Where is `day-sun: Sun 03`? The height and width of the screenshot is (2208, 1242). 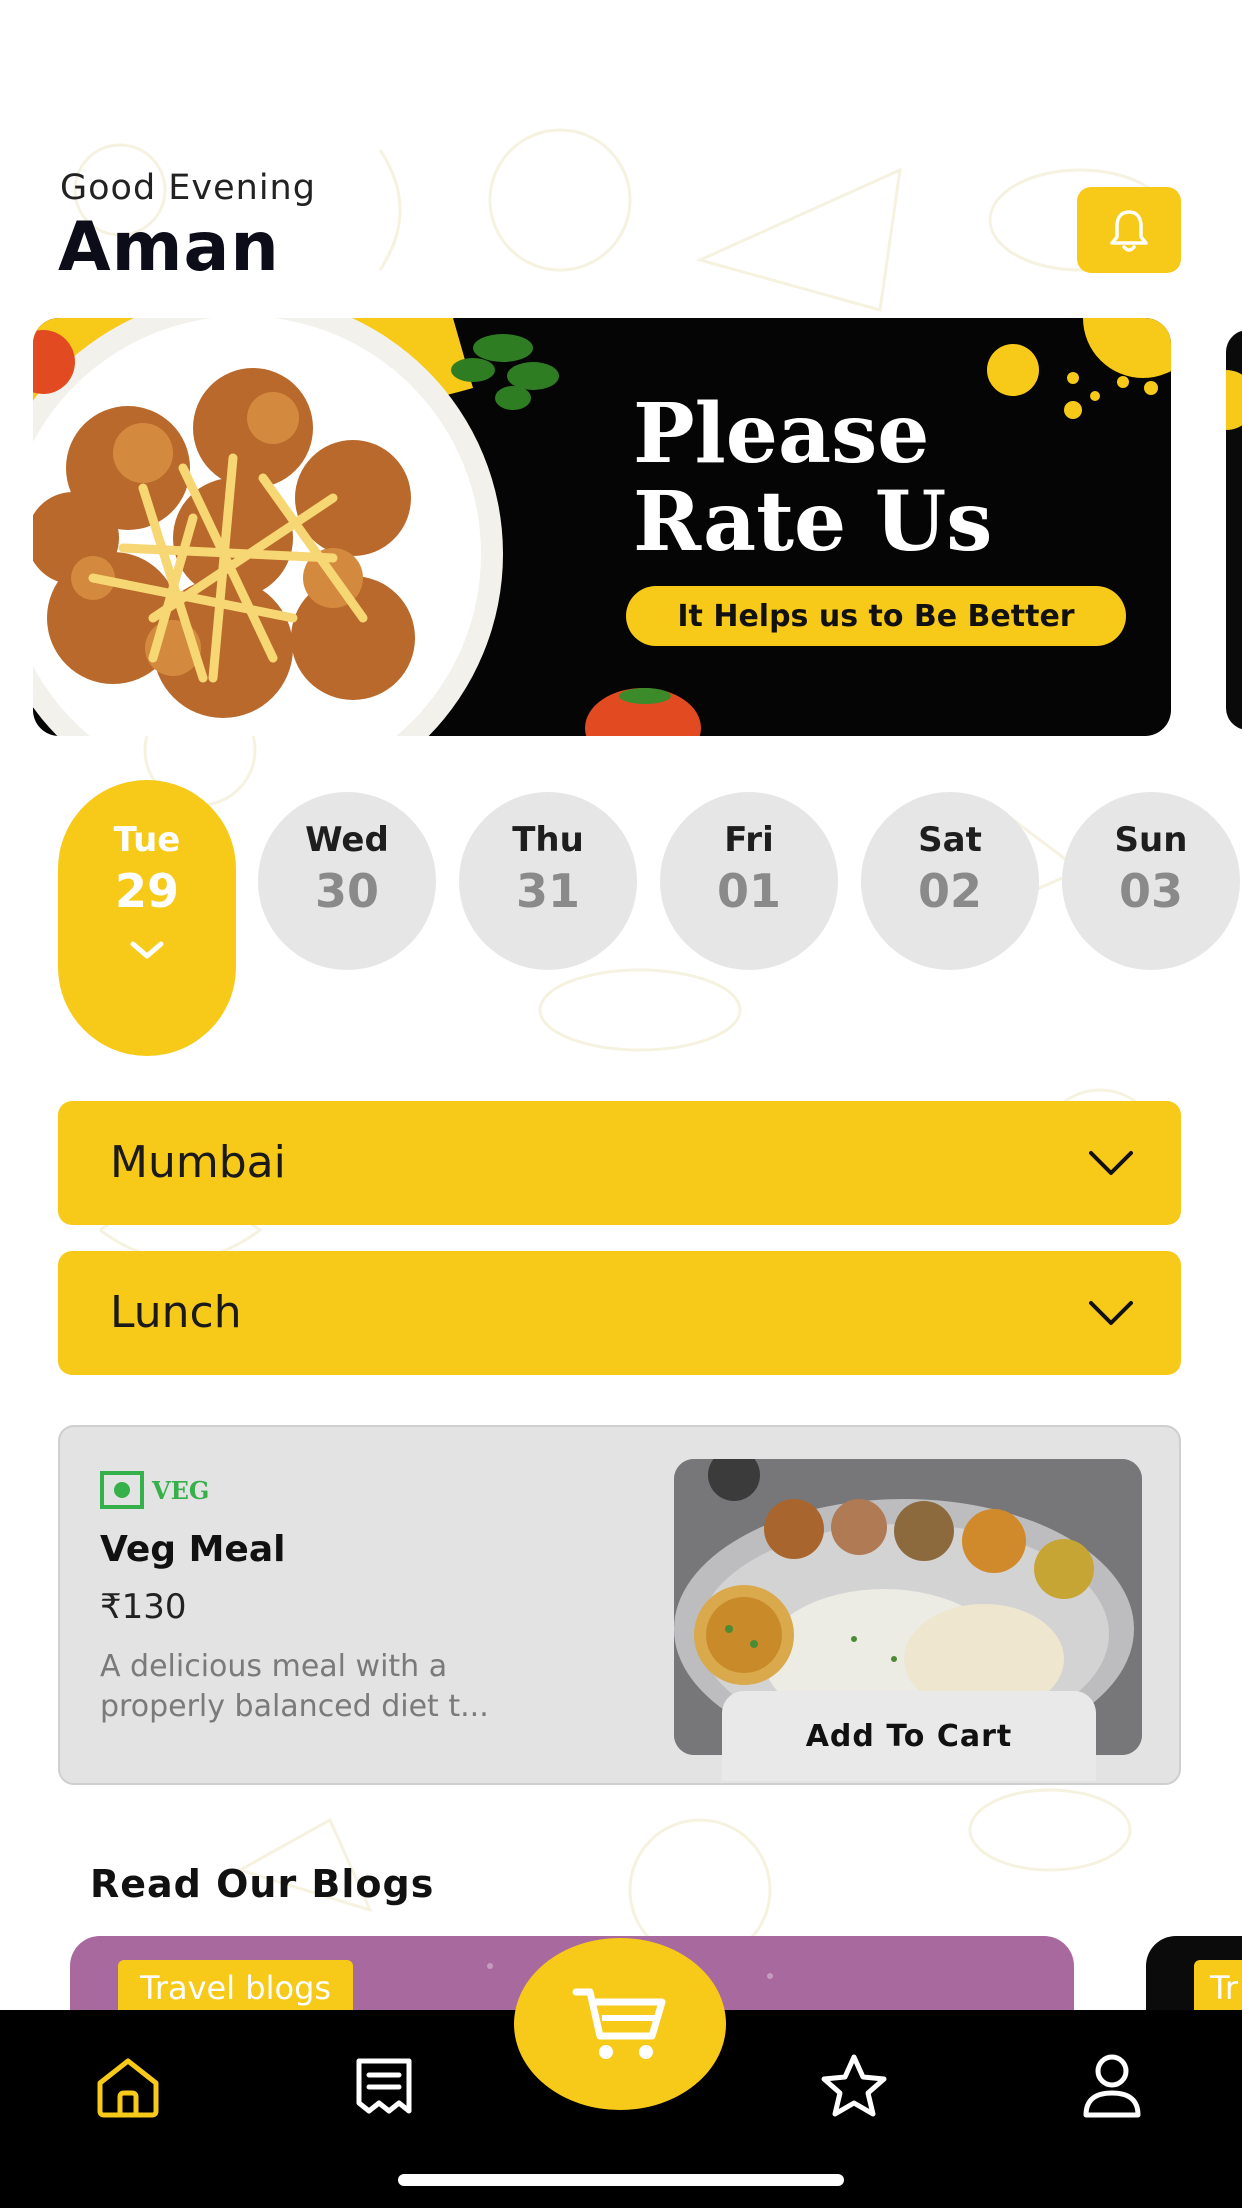
day-sun: Sun 03 is located at coordinates (1151, 881).